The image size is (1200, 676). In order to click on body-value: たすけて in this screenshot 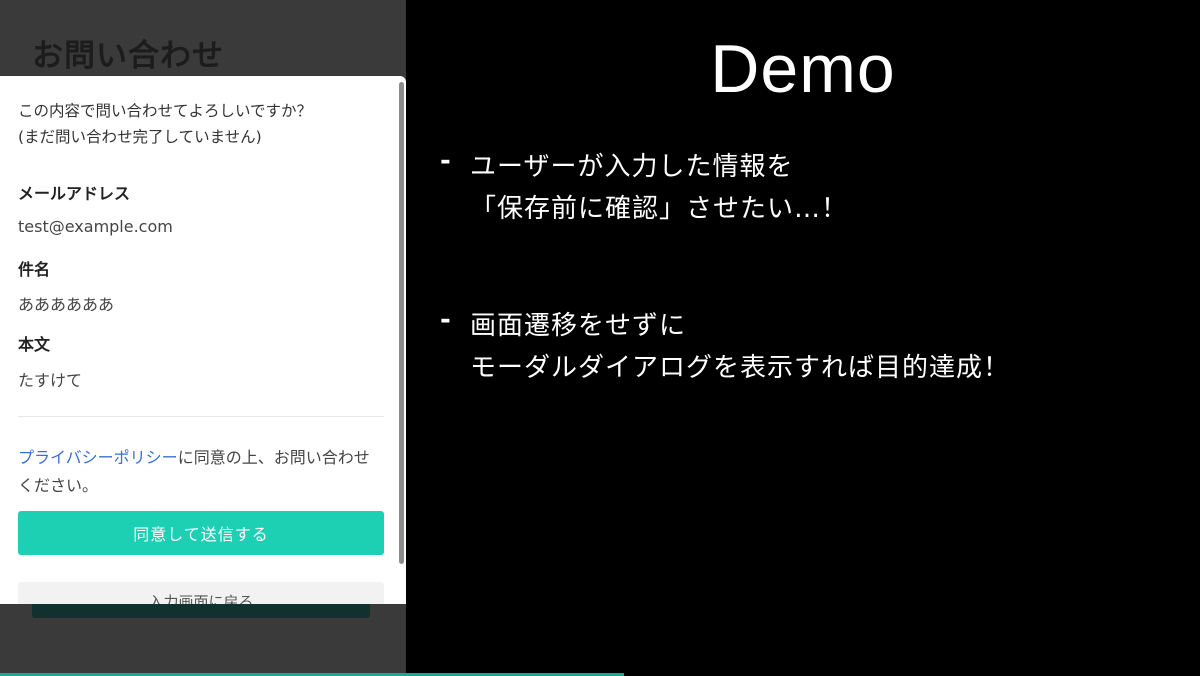, I will do `click(50, 380)`.